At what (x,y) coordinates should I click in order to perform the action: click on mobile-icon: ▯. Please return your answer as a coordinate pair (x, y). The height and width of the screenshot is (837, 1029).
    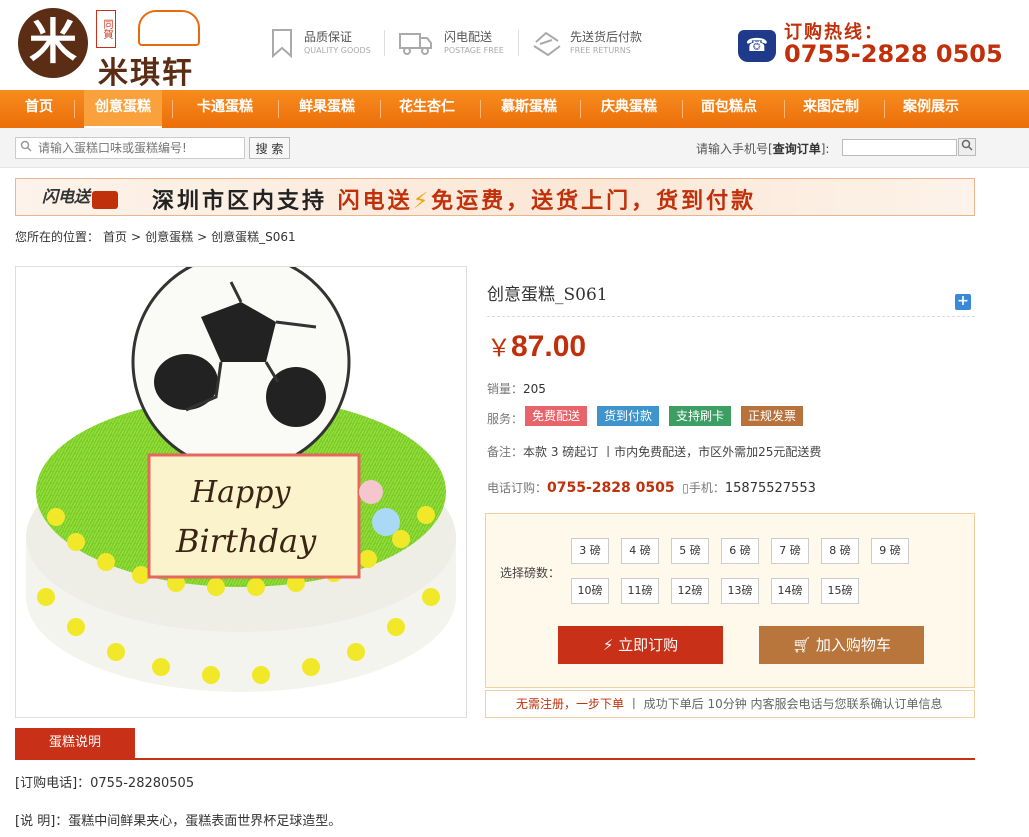
    Looking at the image, I should click on (685, 488).